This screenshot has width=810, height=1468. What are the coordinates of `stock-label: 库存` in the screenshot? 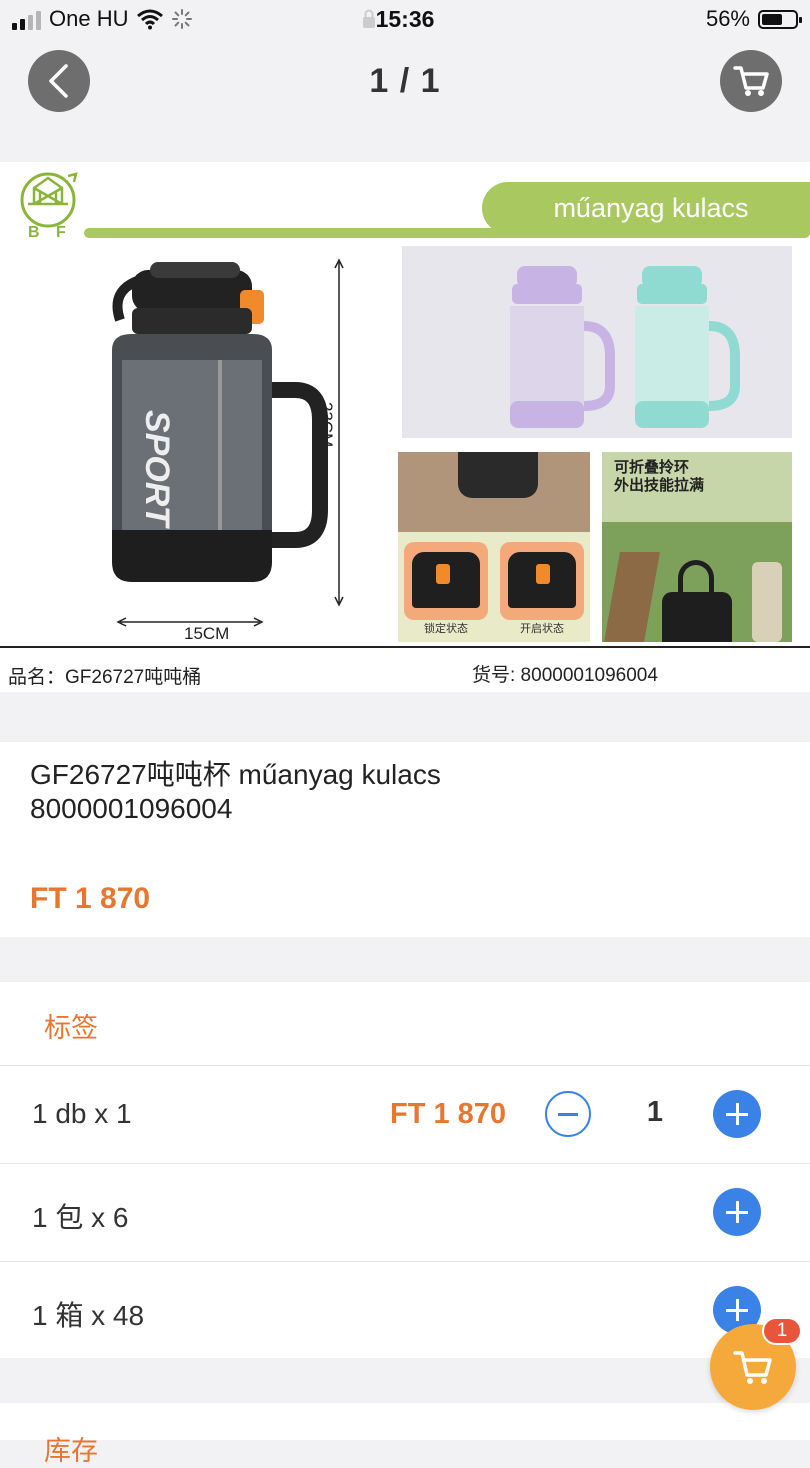 It's located at (71, 1451).